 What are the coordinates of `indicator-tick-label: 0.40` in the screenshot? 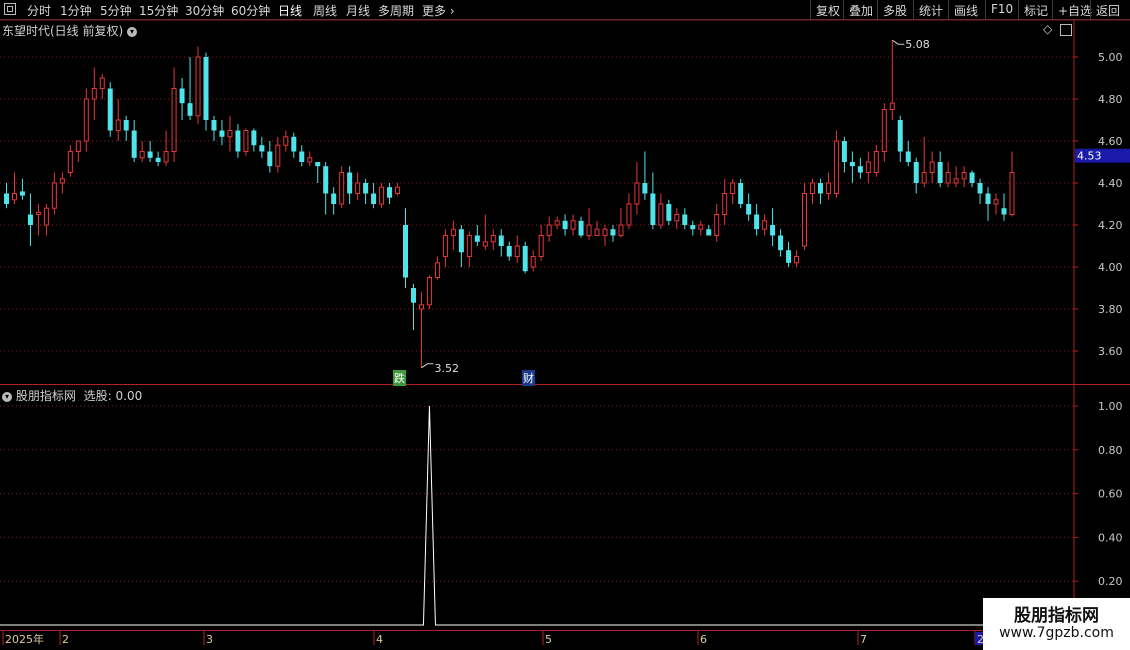 It's located at (1110, 537).